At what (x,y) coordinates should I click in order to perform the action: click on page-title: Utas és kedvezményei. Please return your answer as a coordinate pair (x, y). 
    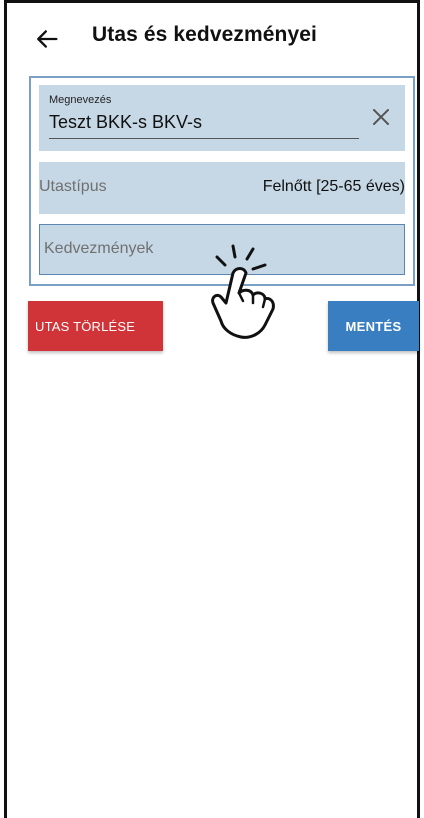
    Looking at the image, I should click on (204, 34).